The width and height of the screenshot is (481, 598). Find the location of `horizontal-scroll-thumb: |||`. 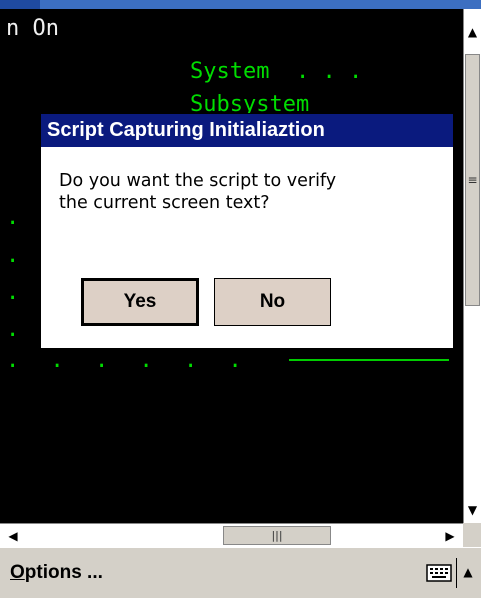

horizontal-scroll-thumb: ||| is located at coordinates (277, 535).